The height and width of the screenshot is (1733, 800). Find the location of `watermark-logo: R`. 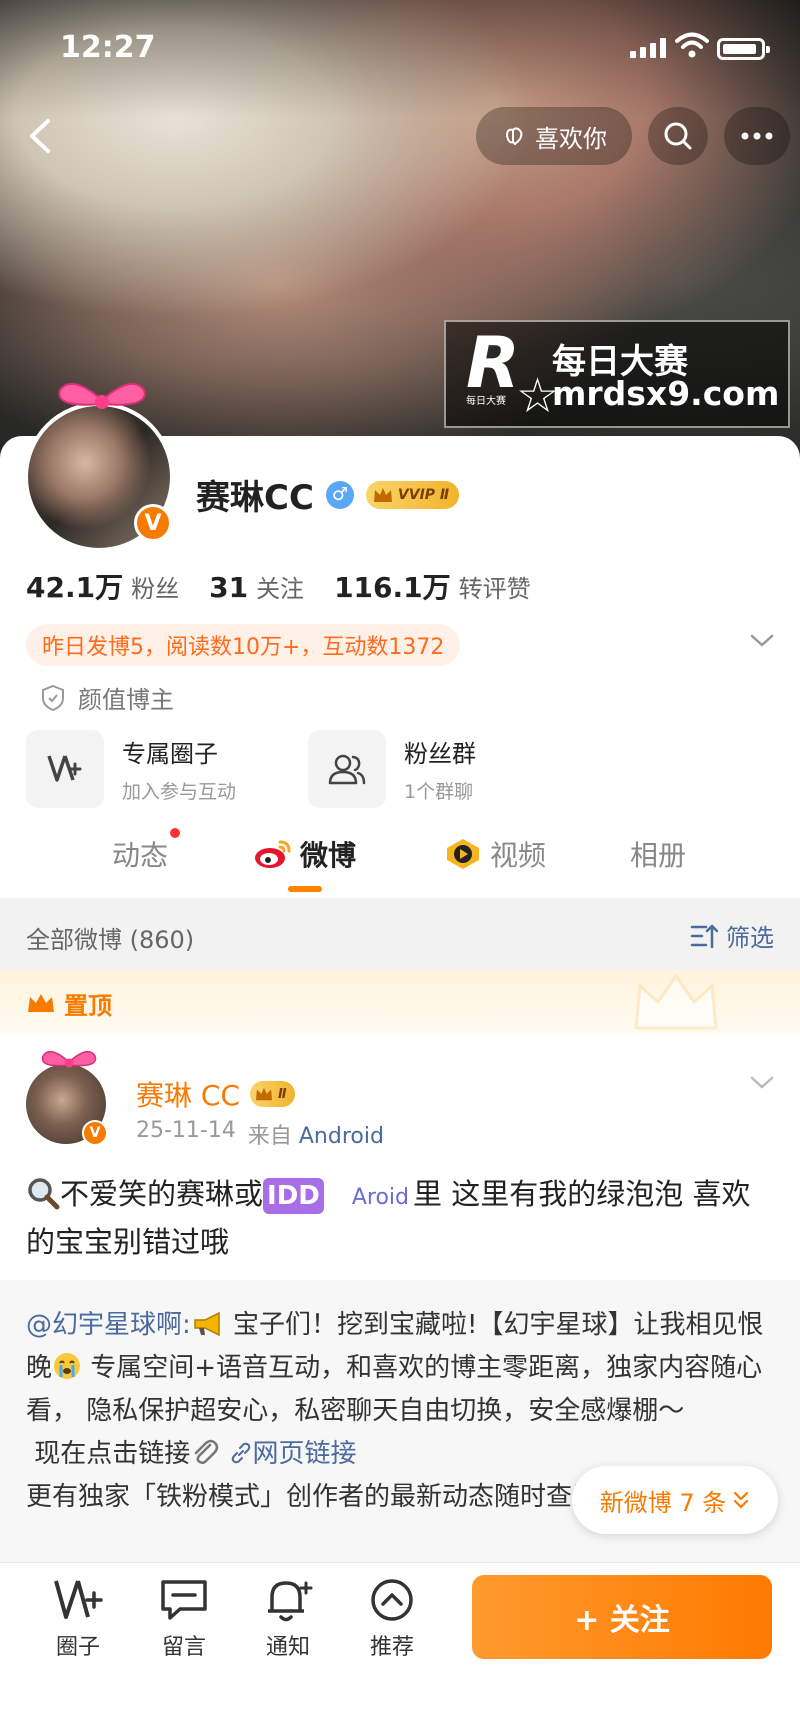

watermark-logo: R is located at coordinates (493, 363).